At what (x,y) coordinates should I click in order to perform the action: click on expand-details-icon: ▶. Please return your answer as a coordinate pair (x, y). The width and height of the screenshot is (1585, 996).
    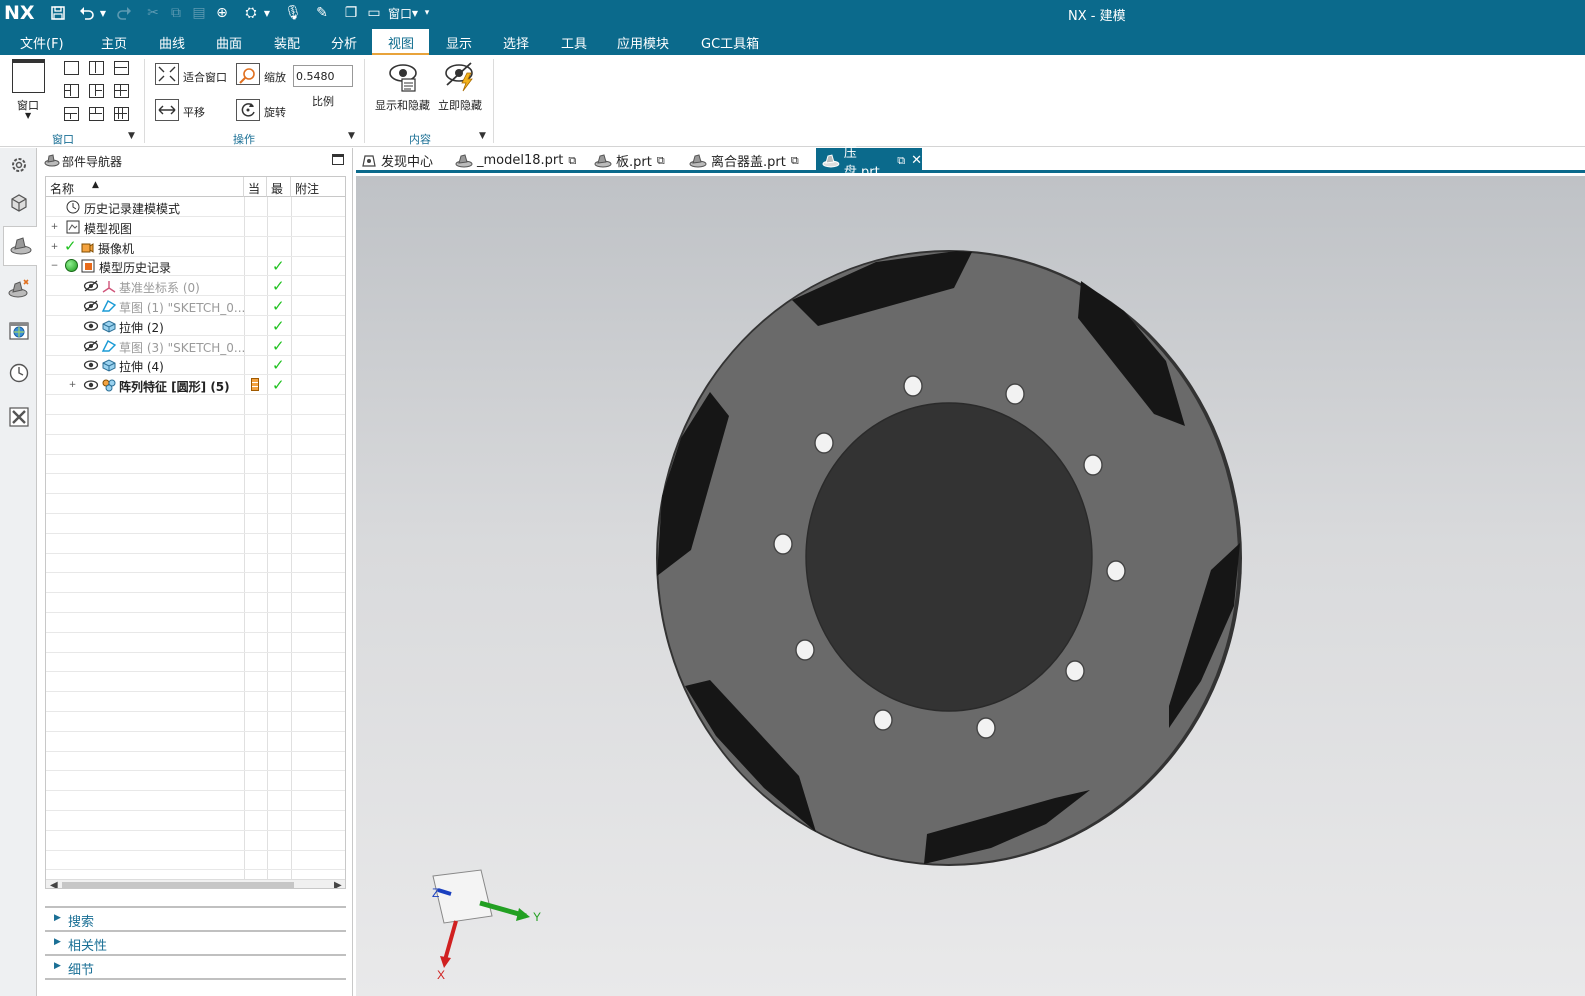
    Looking at the image, I should click on (57, 966).